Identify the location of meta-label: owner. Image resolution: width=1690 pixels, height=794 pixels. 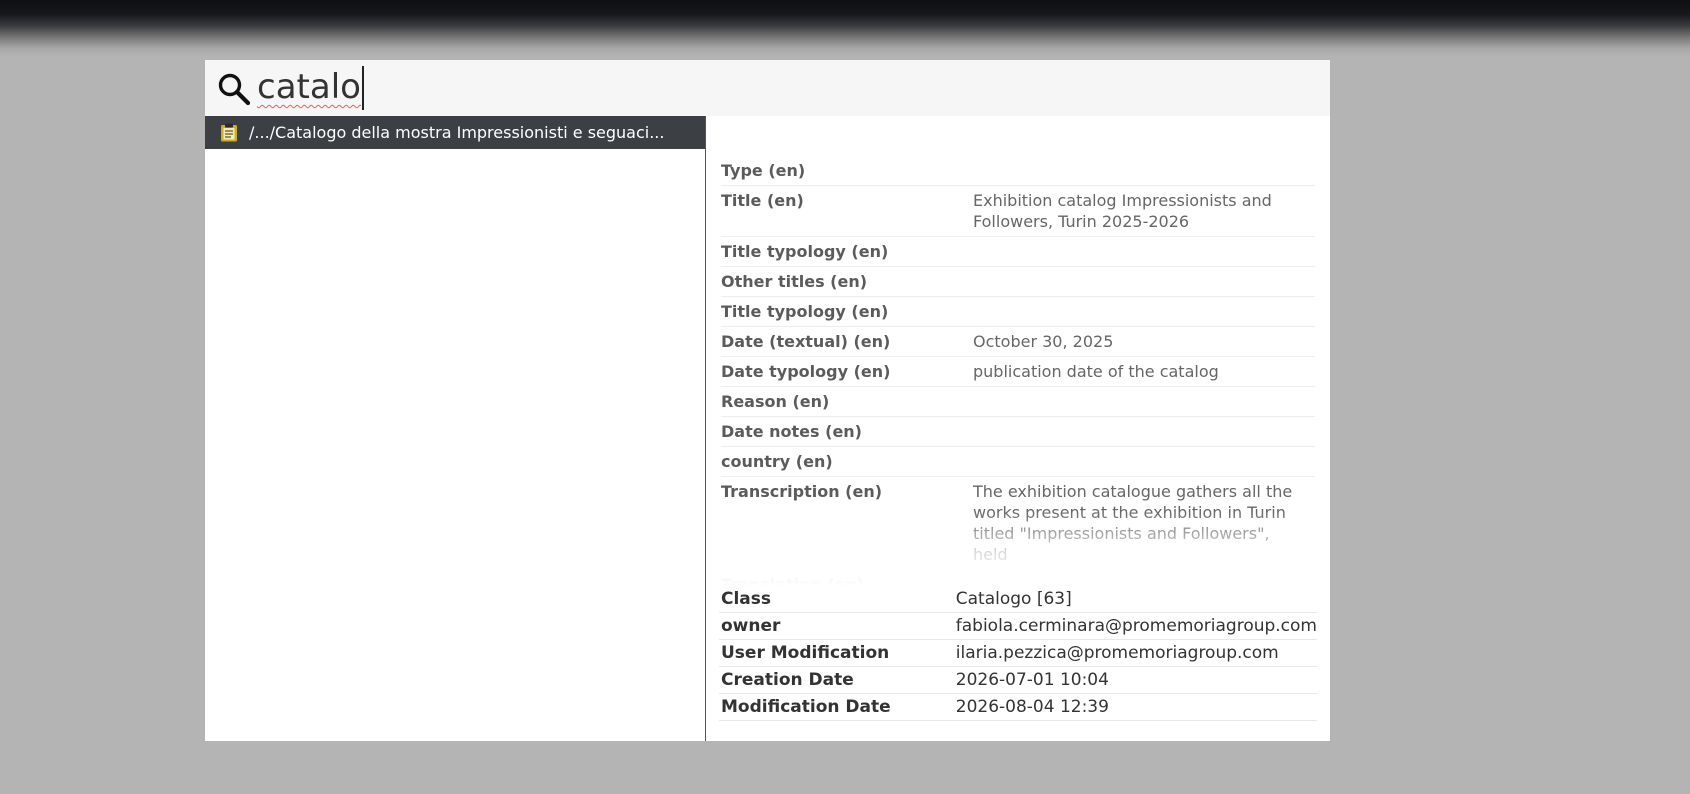
(836, 626).